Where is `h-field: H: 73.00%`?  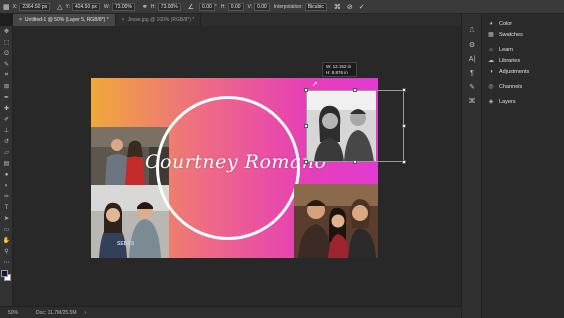 h-field: H: 73.00% is located at coordinates (165, 6).